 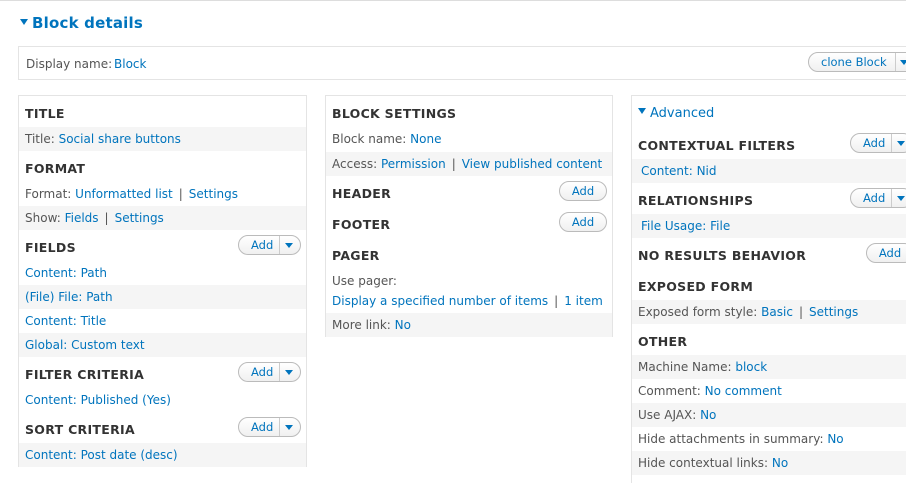 What do you see at coordinates (583, 301) in the screenshot?
I see `pager-items-link: 1 item` at bounding box center [583, 301].